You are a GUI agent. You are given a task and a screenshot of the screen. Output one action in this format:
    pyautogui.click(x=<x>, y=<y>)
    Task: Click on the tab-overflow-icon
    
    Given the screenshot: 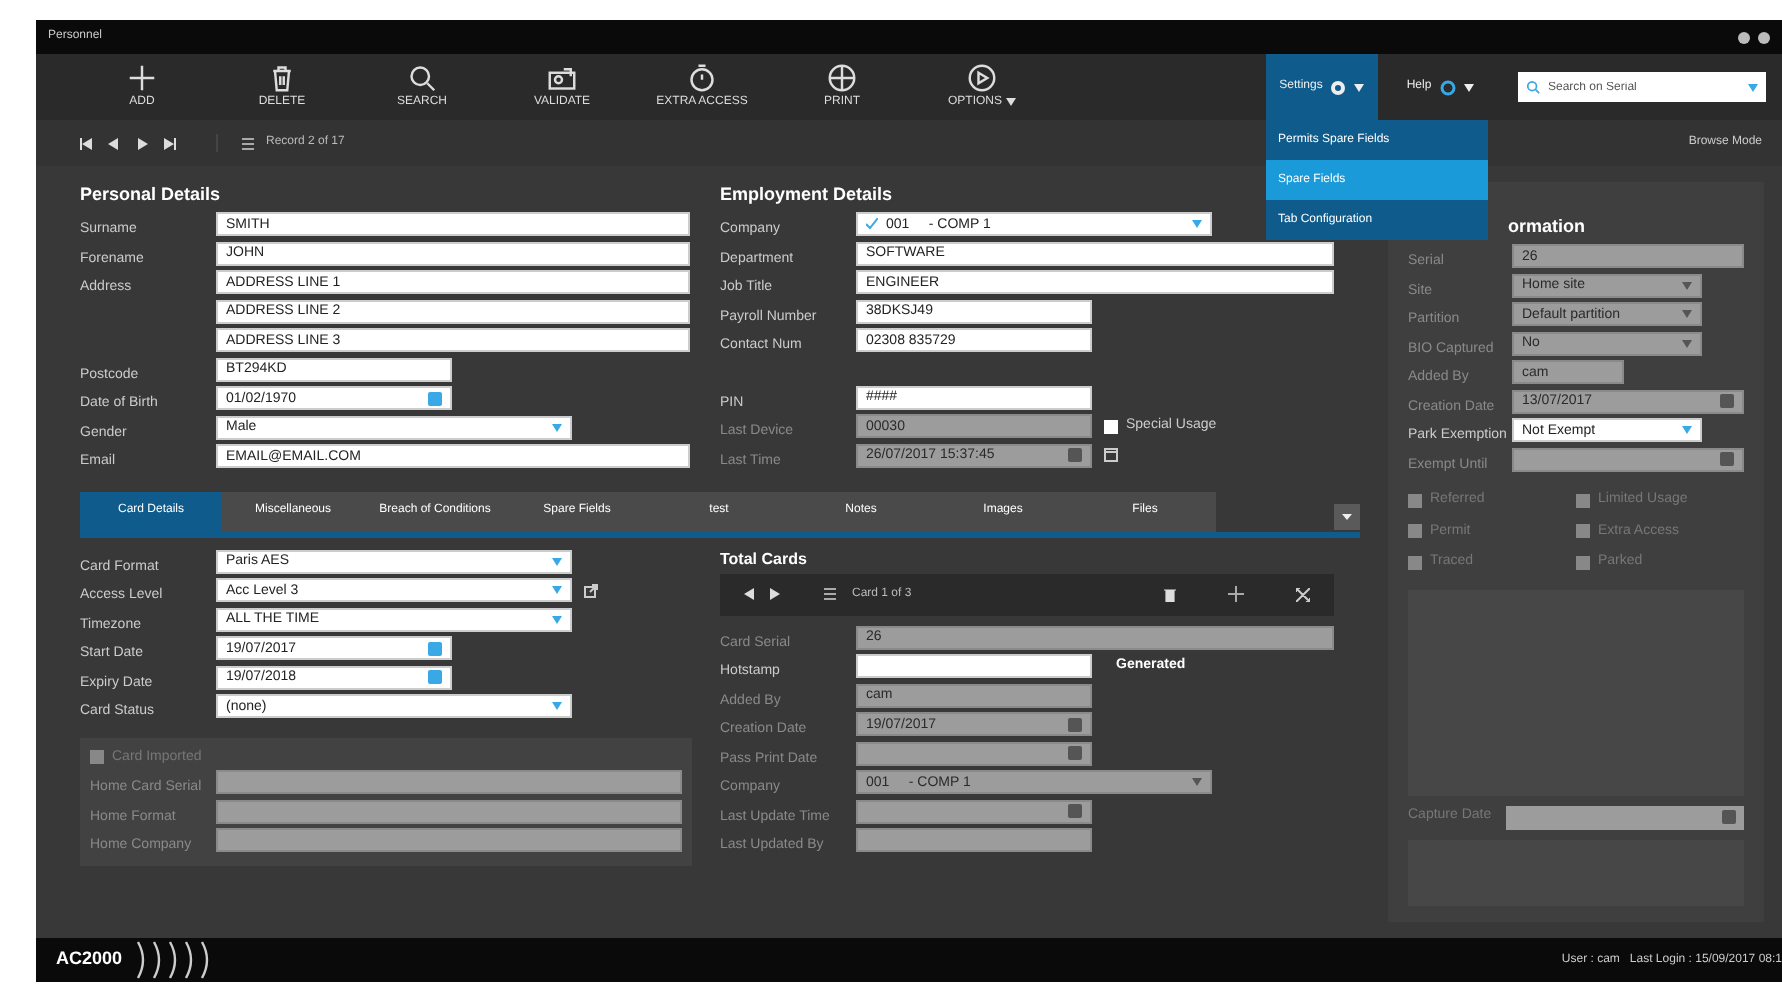 What is the action you would take?
    pyautogui.click(x=1347, y=516)
    